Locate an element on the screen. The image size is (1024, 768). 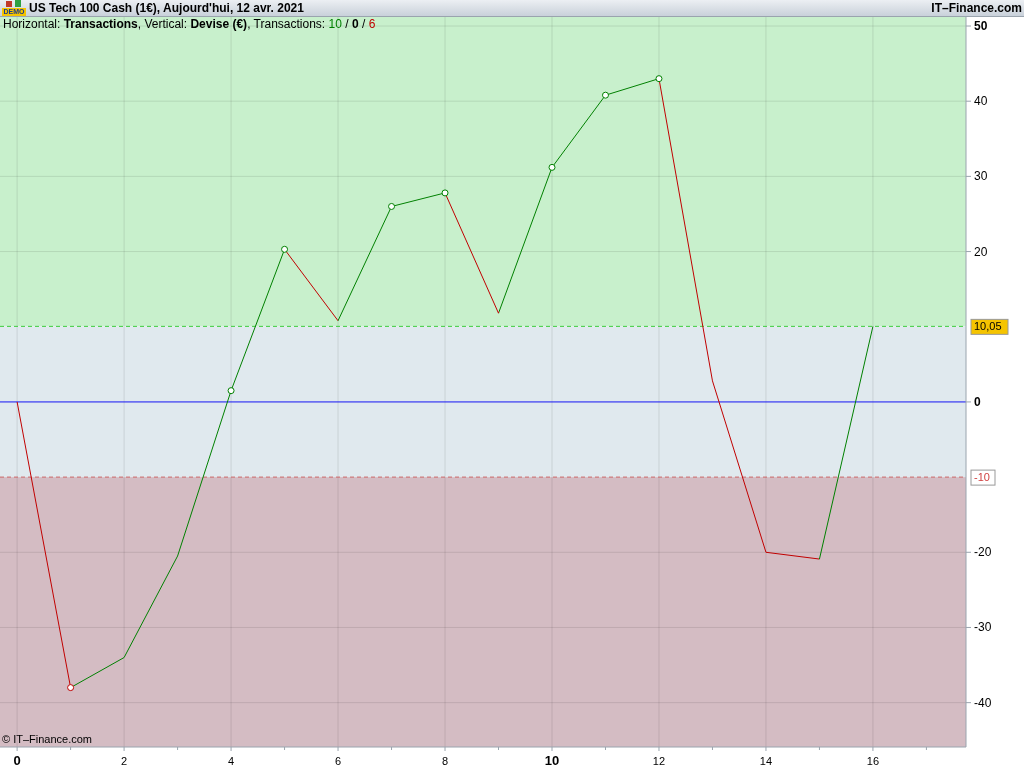
x-tick-label: 10 is located at coordinates (552, 760).